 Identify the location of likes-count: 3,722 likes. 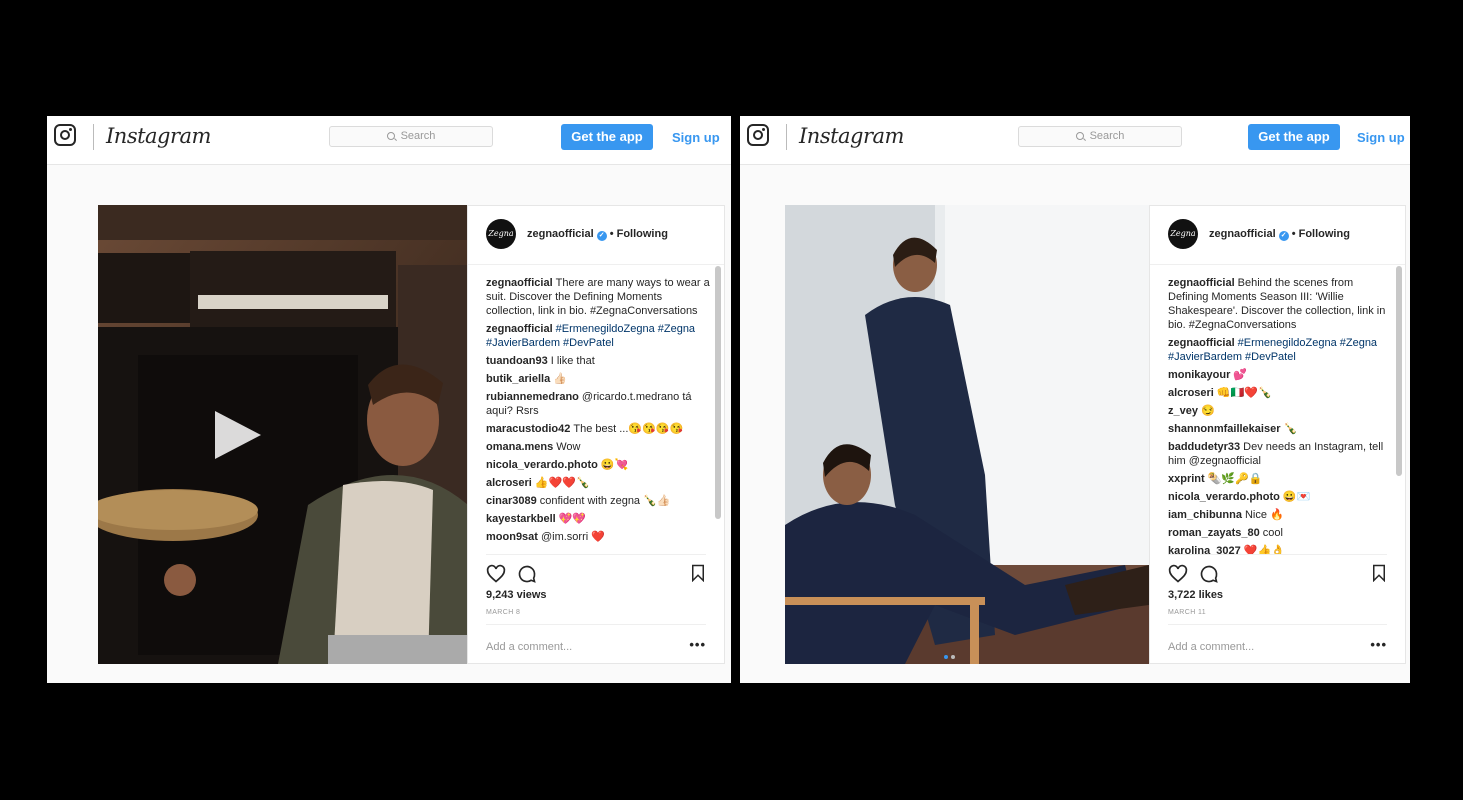
(1195, 595).